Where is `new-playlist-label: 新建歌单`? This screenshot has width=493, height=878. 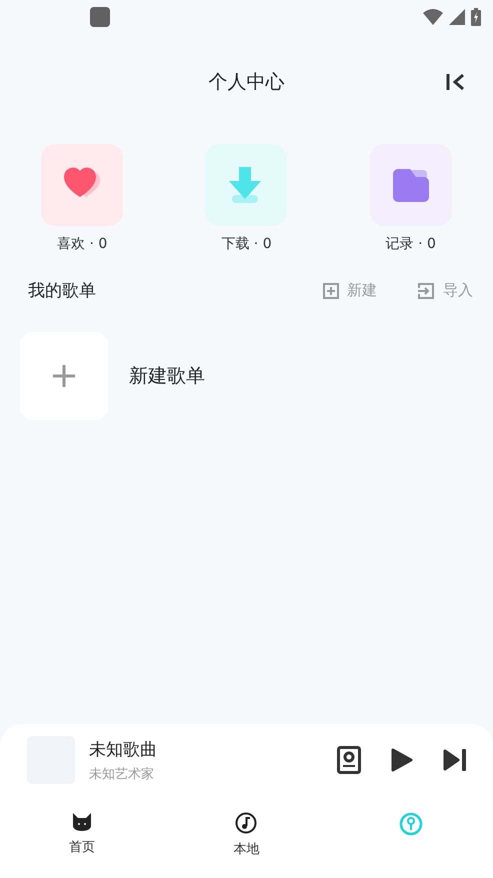 new-playlist-label: 新建歌单 is located at coordinates (167, 376).